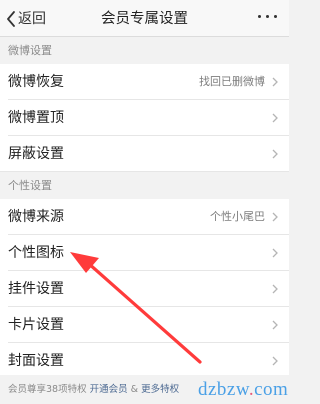 Image resolution: width=320 pixels, height=404 pixels. What do you see at coordinates (36, 253) in the screenshot?
I see `row-label: 个性图标` at bounding box center [36, 253].